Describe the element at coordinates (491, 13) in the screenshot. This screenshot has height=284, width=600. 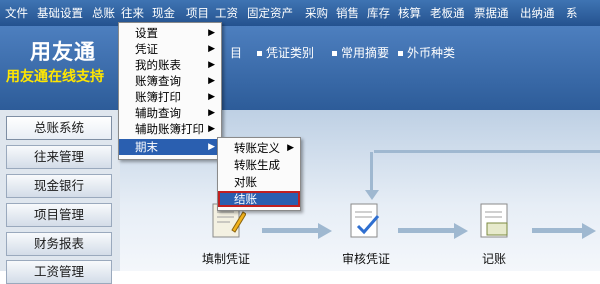
I see `menu-bills: 票据通` at that location.